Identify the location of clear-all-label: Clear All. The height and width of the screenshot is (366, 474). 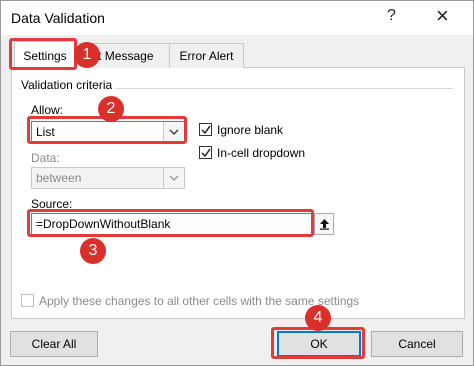
(54, 344).